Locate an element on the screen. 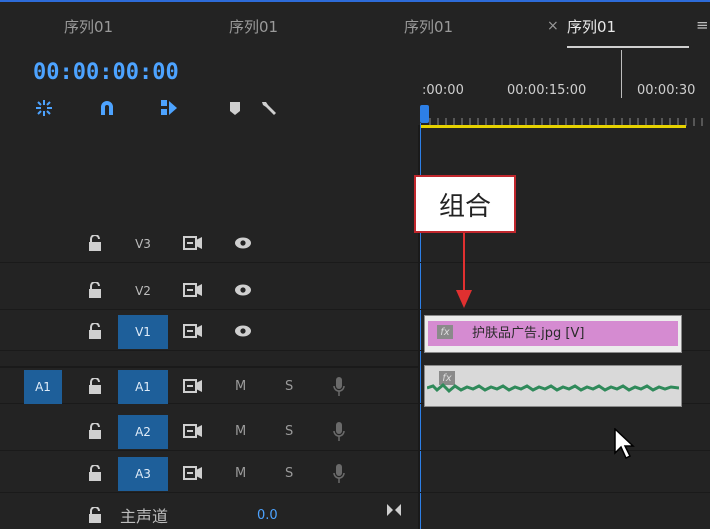 This screenshot has height=529, width=710. mute-button-a3: M is located at coordinates (240, 473).